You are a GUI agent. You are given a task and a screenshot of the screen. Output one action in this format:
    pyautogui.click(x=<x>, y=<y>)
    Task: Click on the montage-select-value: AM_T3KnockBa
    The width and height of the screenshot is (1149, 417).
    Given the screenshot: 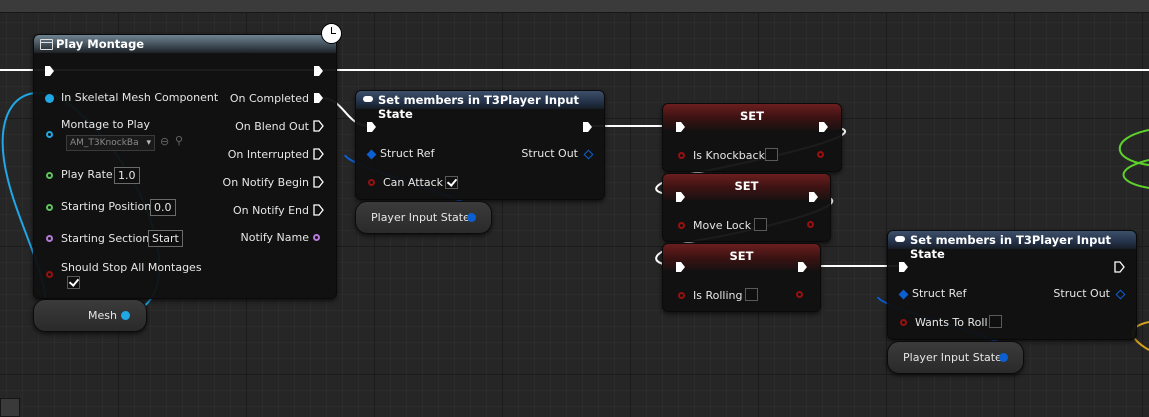 What is the action you would take?
    pyautogui.click(x=104, y=143)
    